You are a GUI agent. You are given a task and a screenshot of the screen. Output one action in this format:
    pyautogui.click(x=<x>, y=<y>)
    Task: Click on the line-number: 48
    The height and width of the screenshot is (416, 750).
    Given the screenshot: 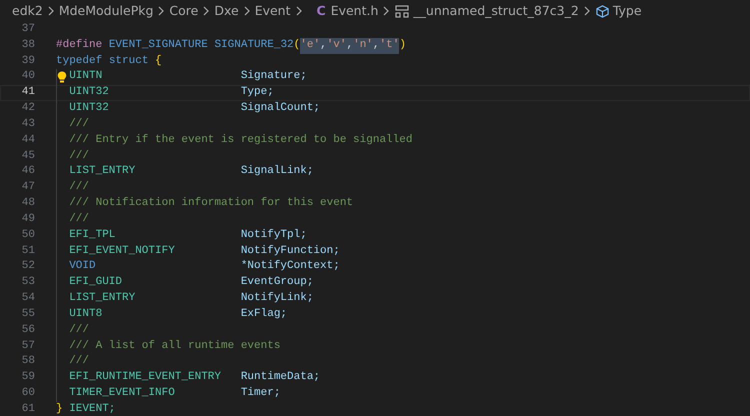 What is the action you would take?
    pyautogui.click(x=27, y=204)
    